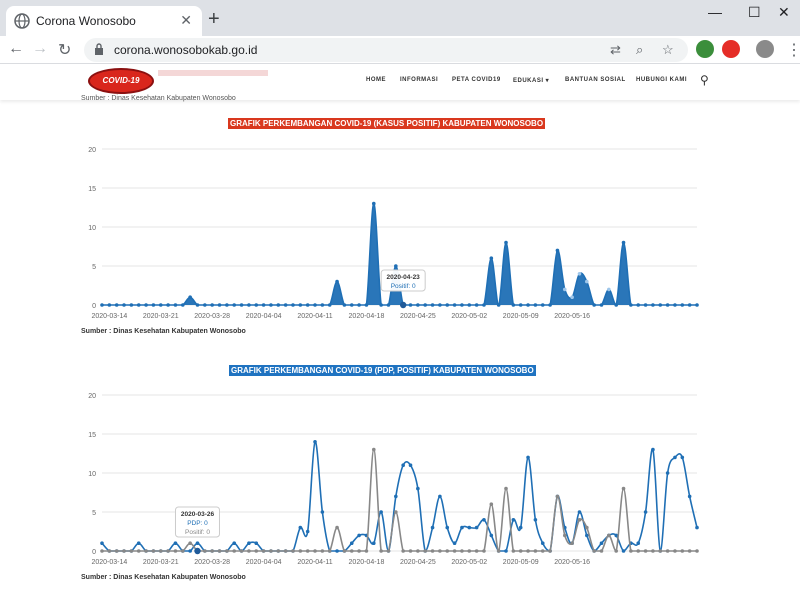 The height and width of the screenshot is (600, 800). Describe the element at coordinates (572, 562) in the screenshot. I see `x-tick-label: 2020-05-16` at that location.